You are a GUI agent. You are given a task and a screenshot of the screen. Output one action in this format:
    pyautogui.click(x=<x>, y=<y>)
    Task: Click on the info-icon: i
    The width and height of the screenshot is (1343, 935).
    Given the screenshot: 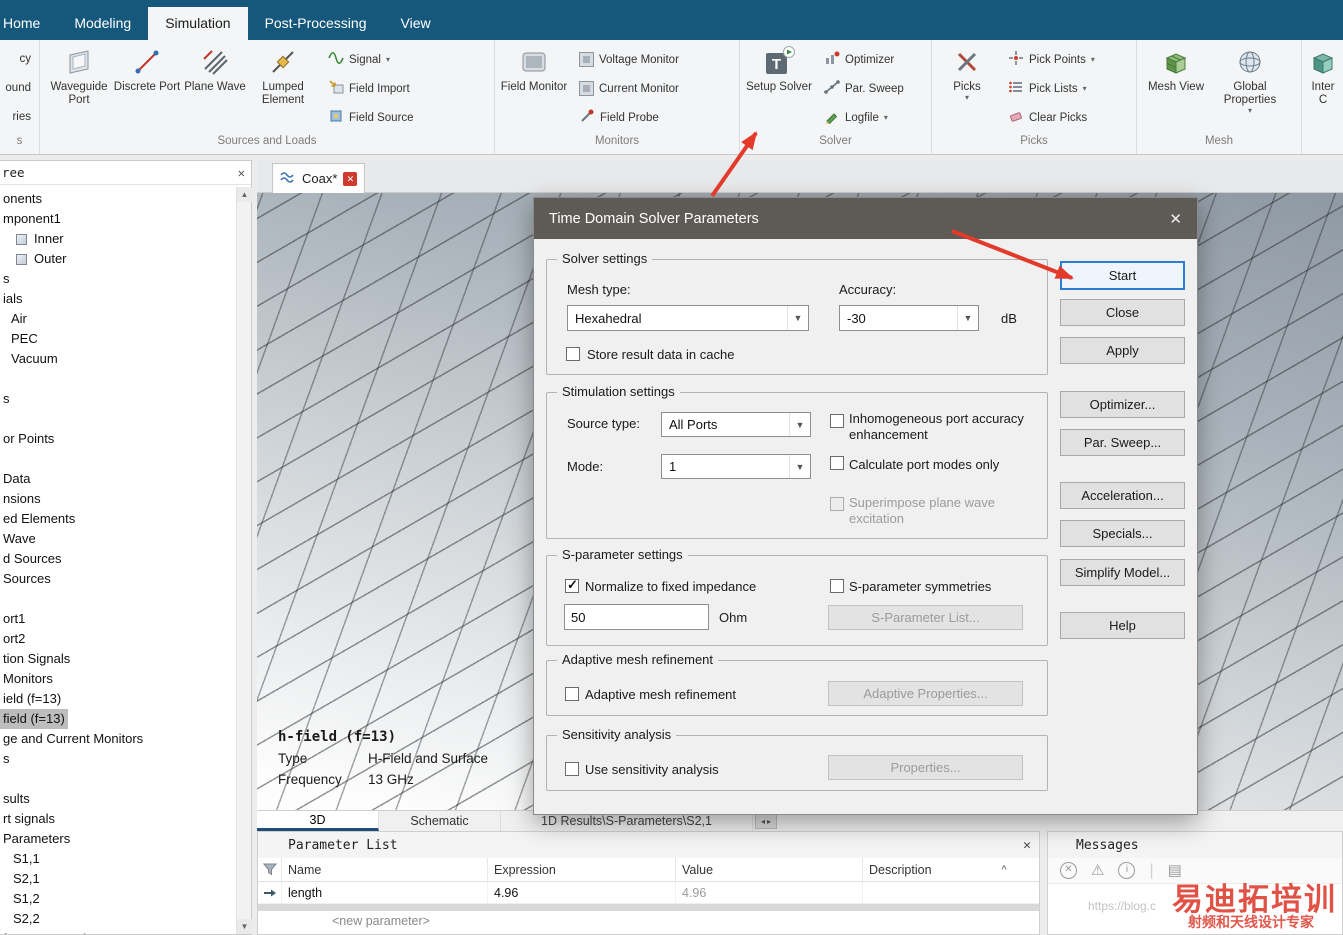 What is the action you would take?
    pyautogui.click(x=1127, y=870)
    